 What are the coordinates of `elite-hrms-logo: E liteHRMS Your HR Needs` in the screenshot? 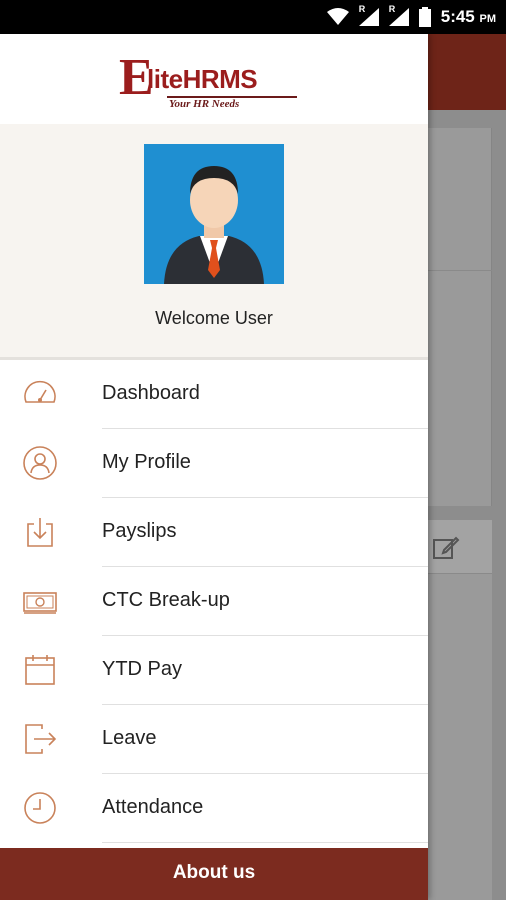 It's located at (214, 79).